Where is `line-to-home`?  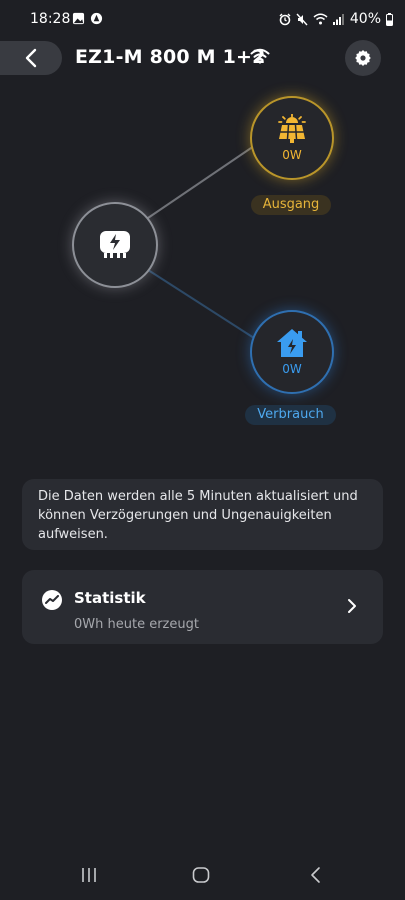 line-to-home is located at coordinates (199, 303).